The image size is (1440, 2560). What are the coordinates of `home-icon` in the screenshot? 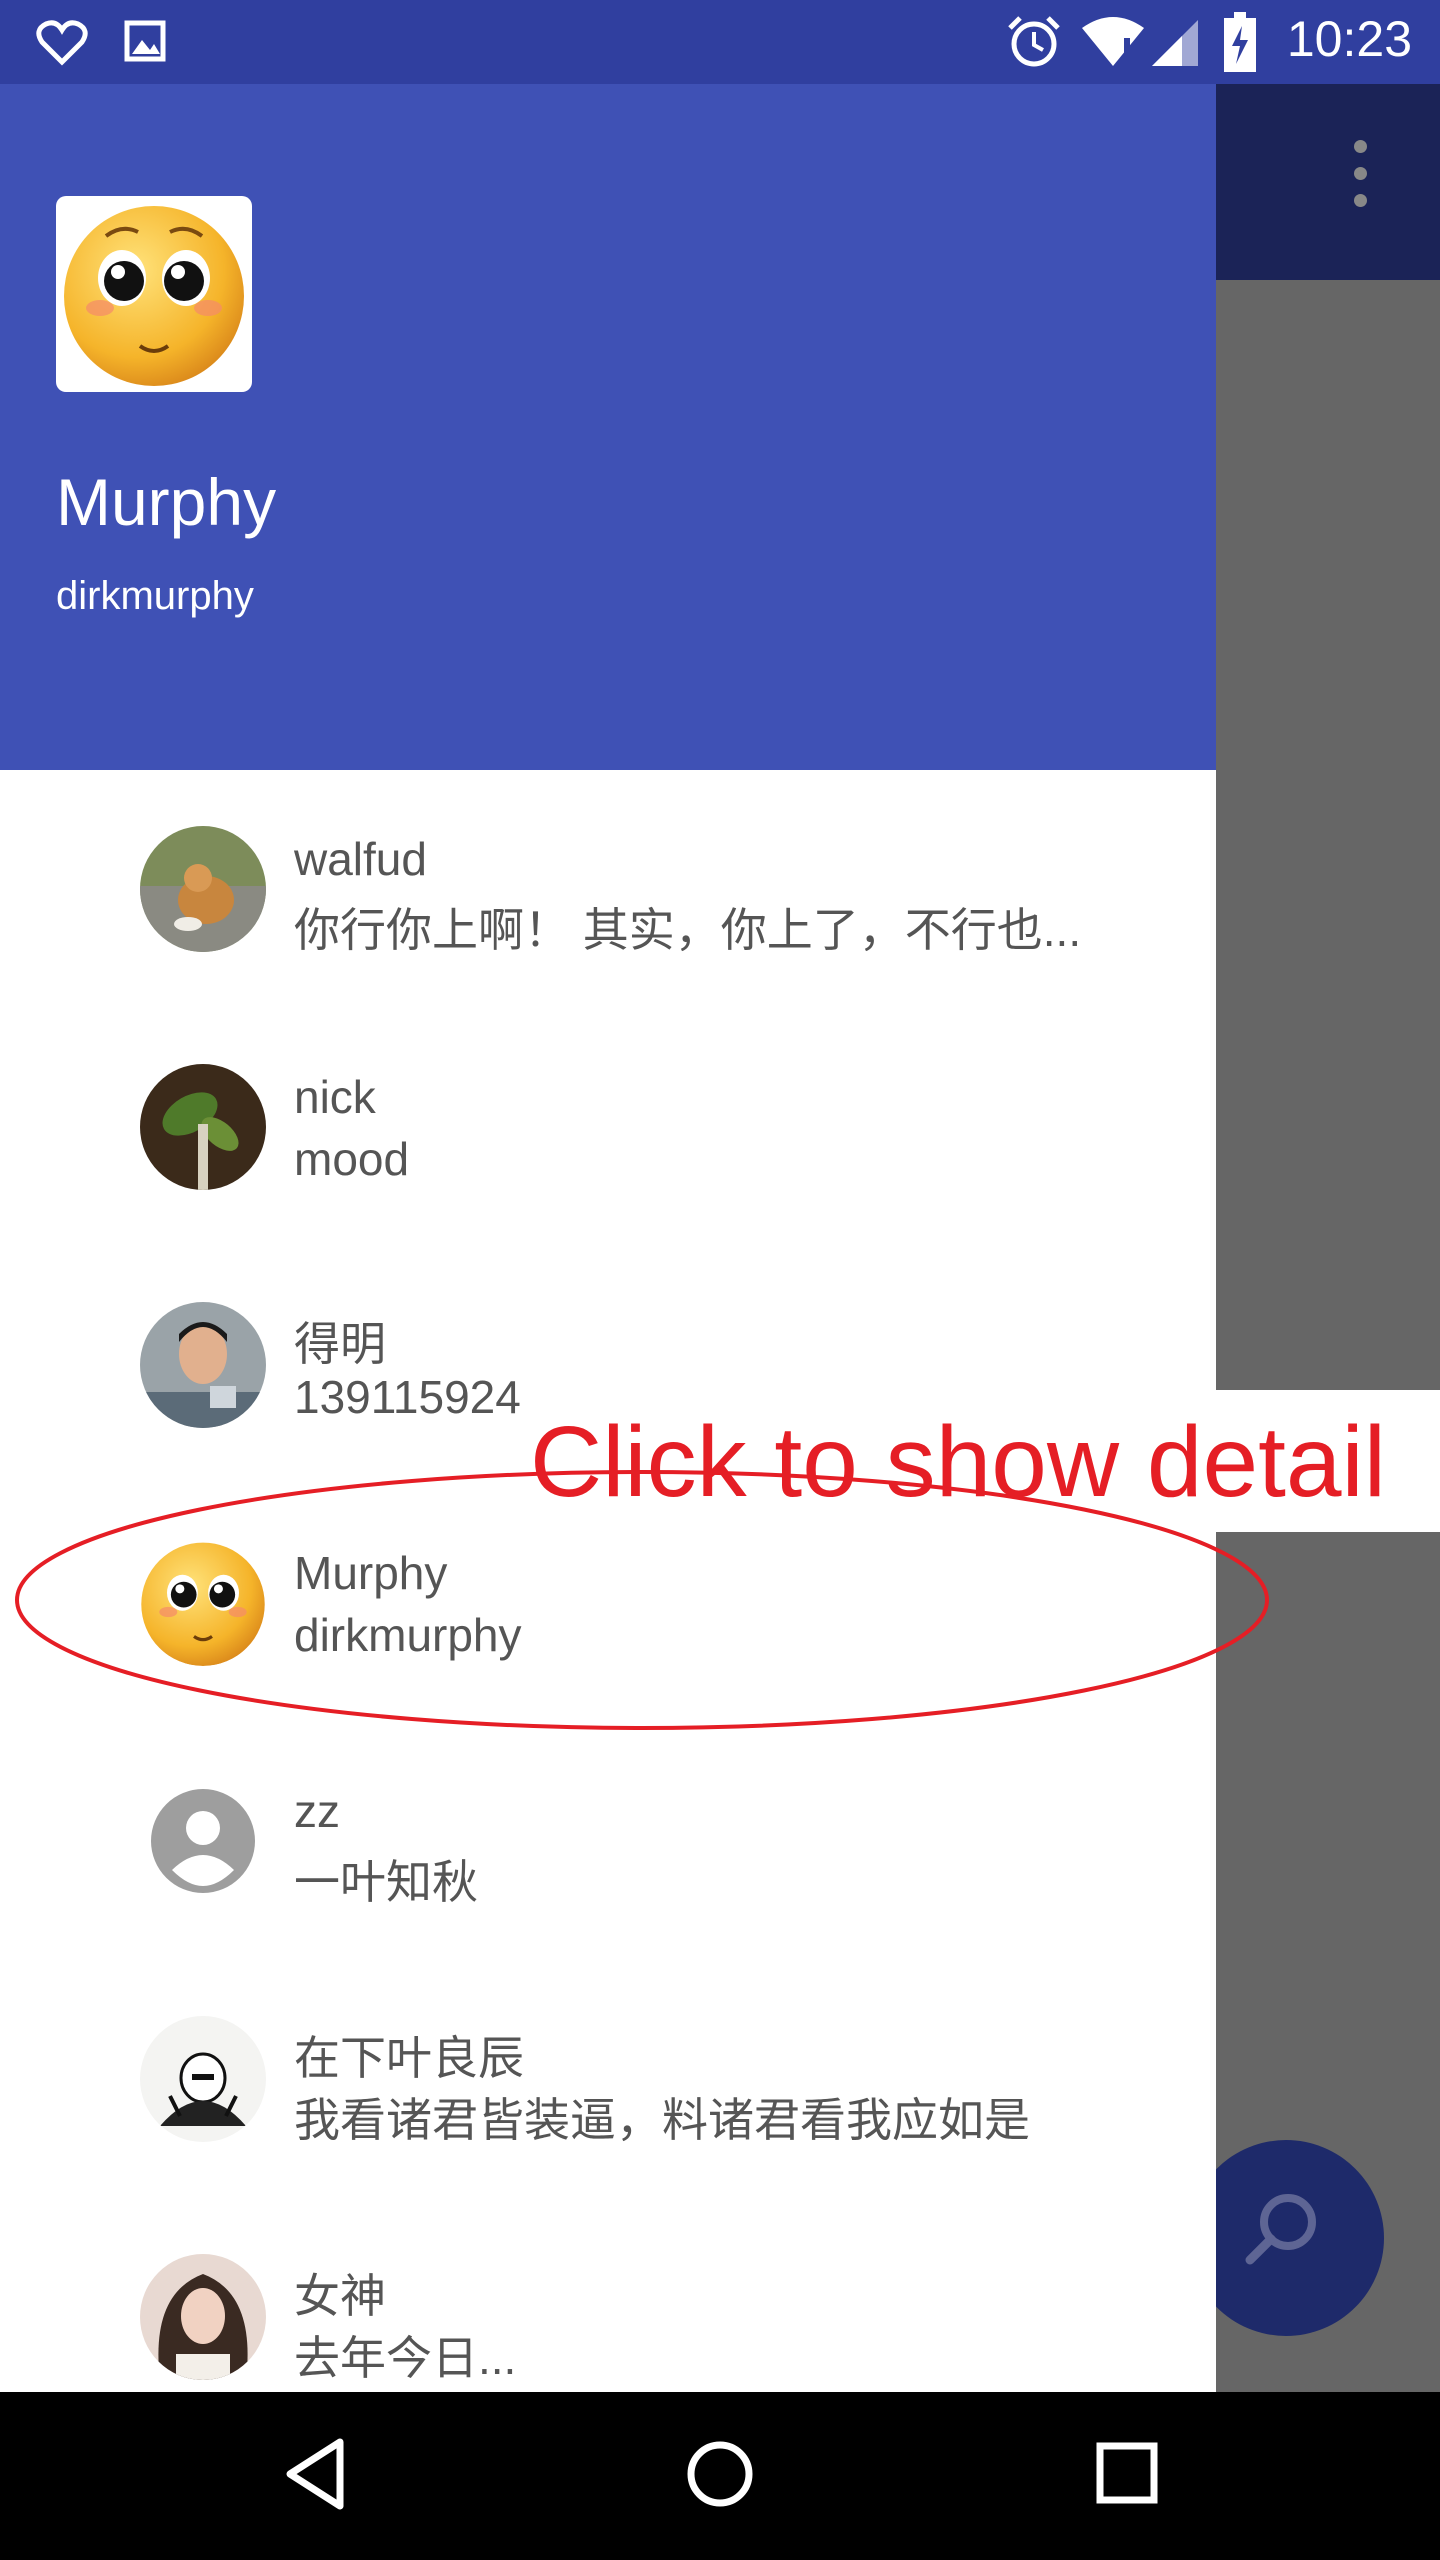 It's located at (720, 2474).